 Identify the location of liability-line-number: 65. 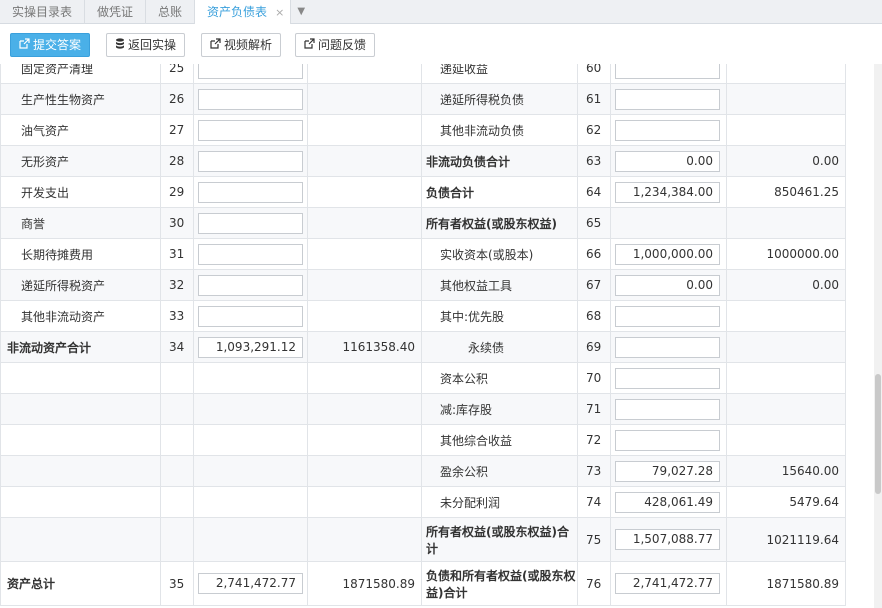
(594, 223).